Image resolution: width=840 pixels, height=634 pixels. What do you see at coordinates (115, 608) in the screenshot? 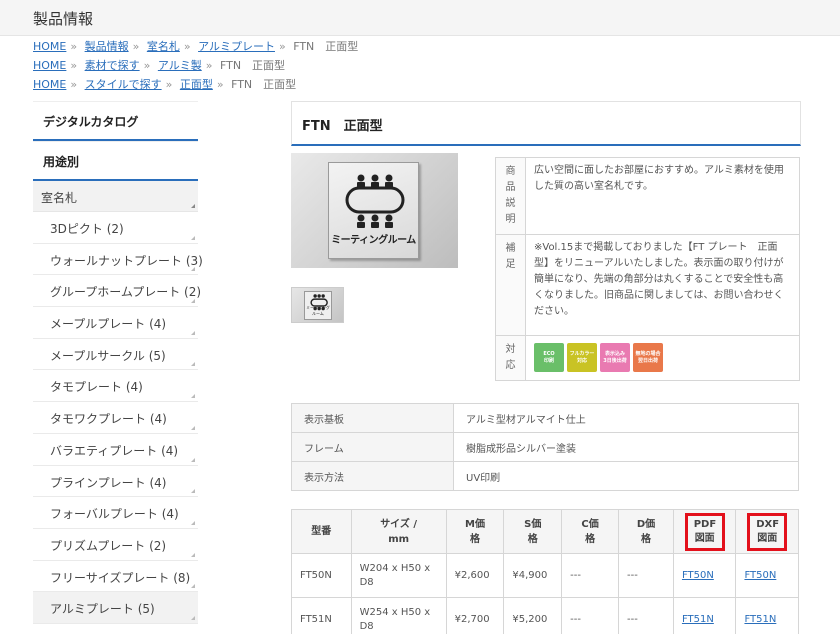
I see `sidebar-item: アルミプレート (5)` at bounding box center [115, 608].